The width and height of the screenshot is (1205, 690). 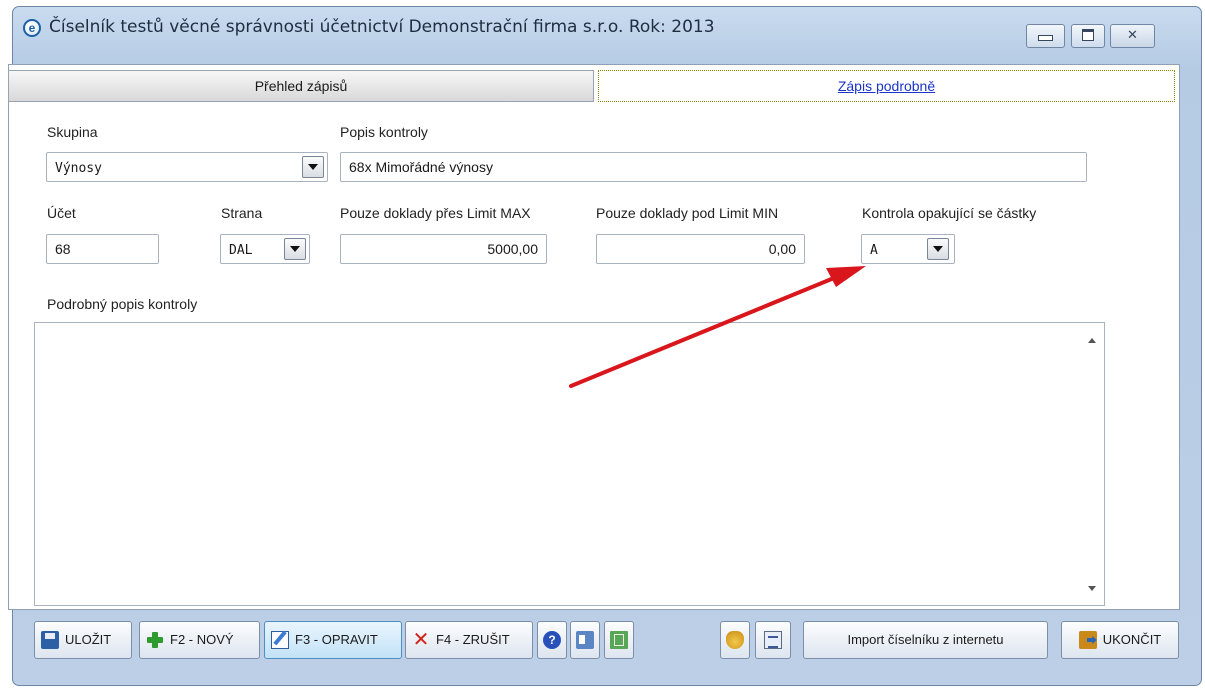 I want to click on save-button: ULOŽIT, so click(x=83, y=640).